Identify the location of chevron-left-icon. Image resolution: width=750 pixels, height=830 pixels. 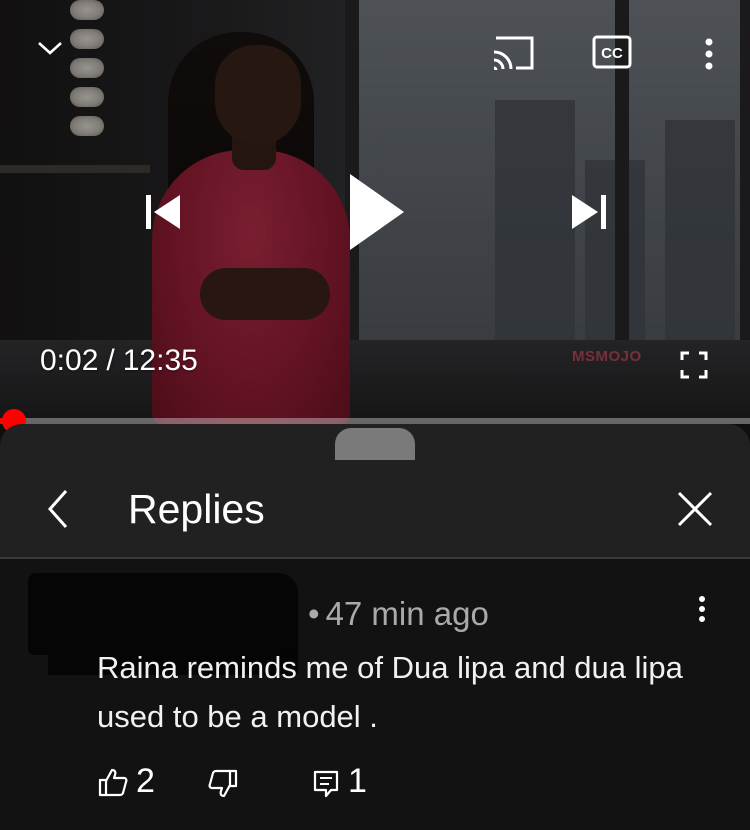
(58, 509).